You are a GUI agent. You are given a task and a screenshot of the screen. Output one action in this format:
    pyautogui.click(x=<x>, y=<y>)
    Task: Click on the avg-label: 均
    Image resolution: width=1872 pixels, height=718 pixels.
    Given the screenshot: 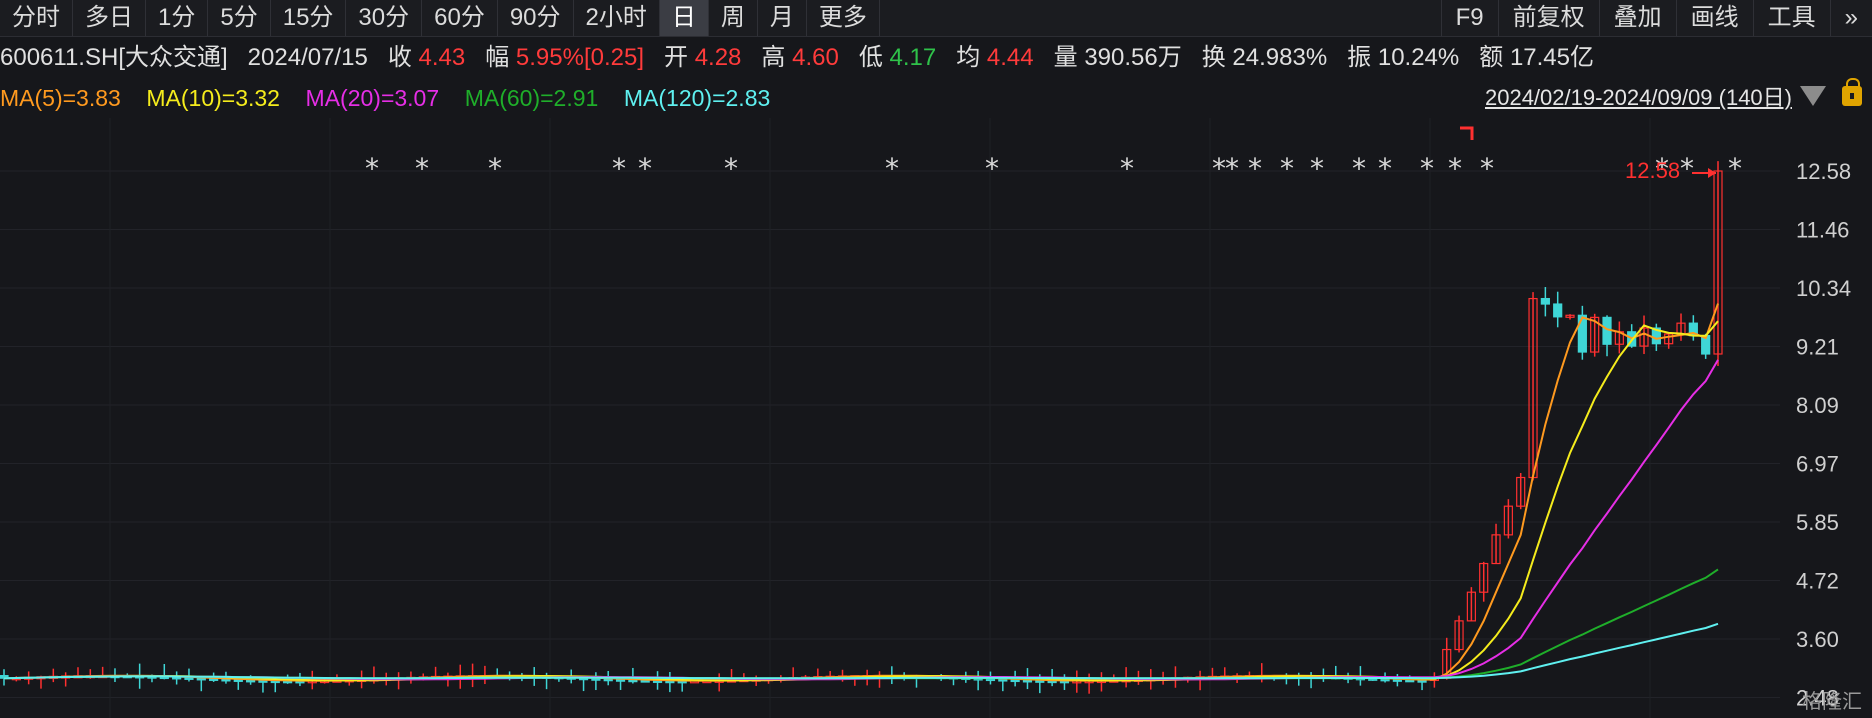 What is the action you would take?
    pyautogui.click(x=968, y=57)
    